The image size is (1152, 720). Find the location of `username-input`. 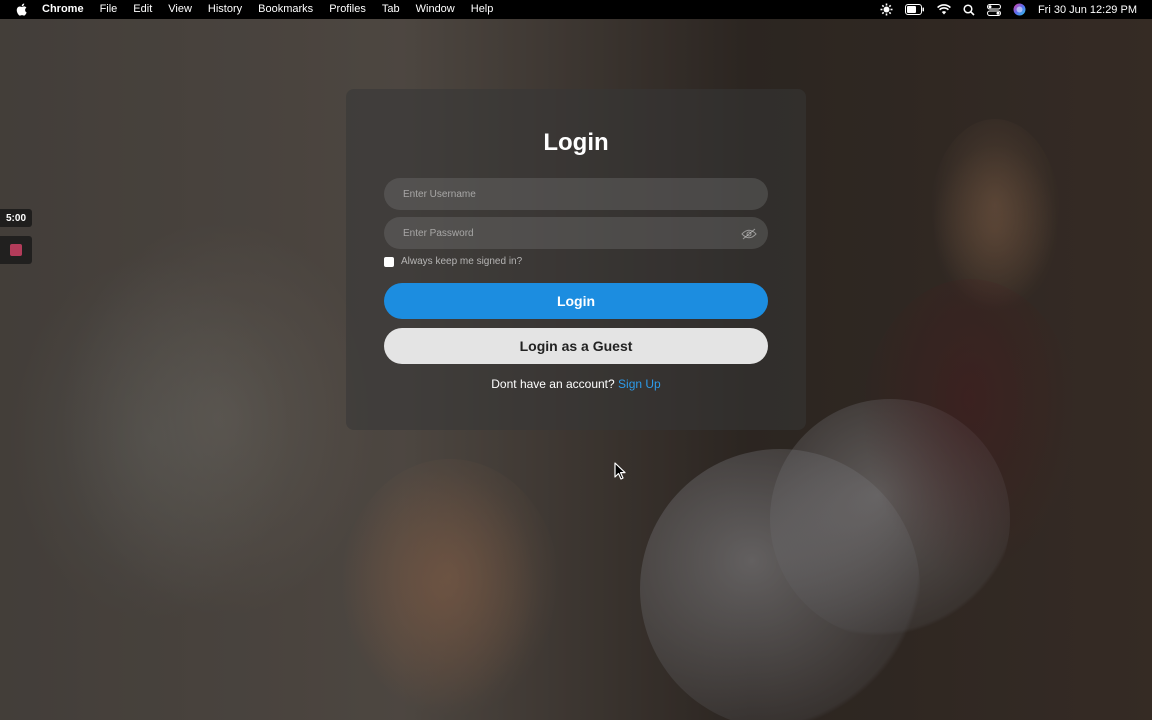

username-input is located at coordinates (576, 194).